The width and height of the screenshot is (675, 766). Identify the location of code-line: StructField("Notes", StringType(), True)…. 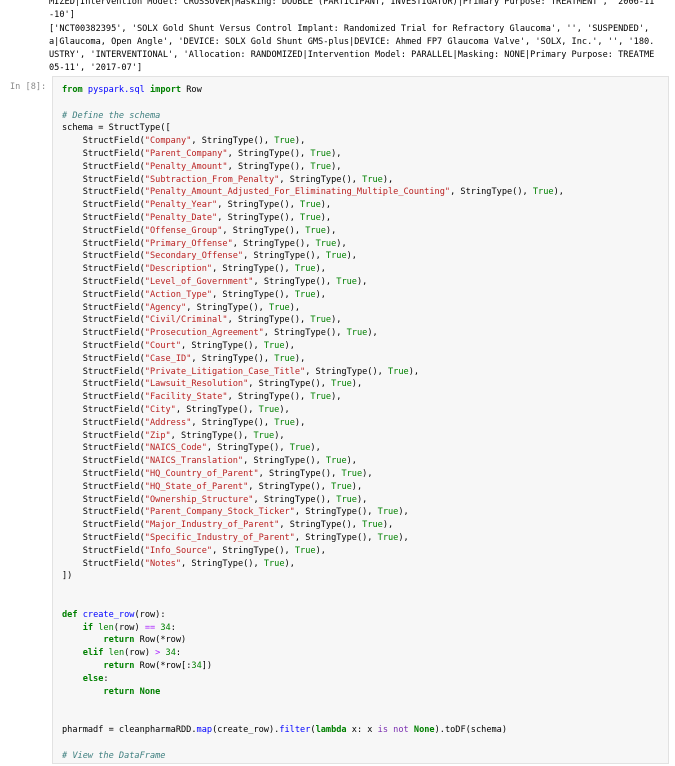
(188, 563).